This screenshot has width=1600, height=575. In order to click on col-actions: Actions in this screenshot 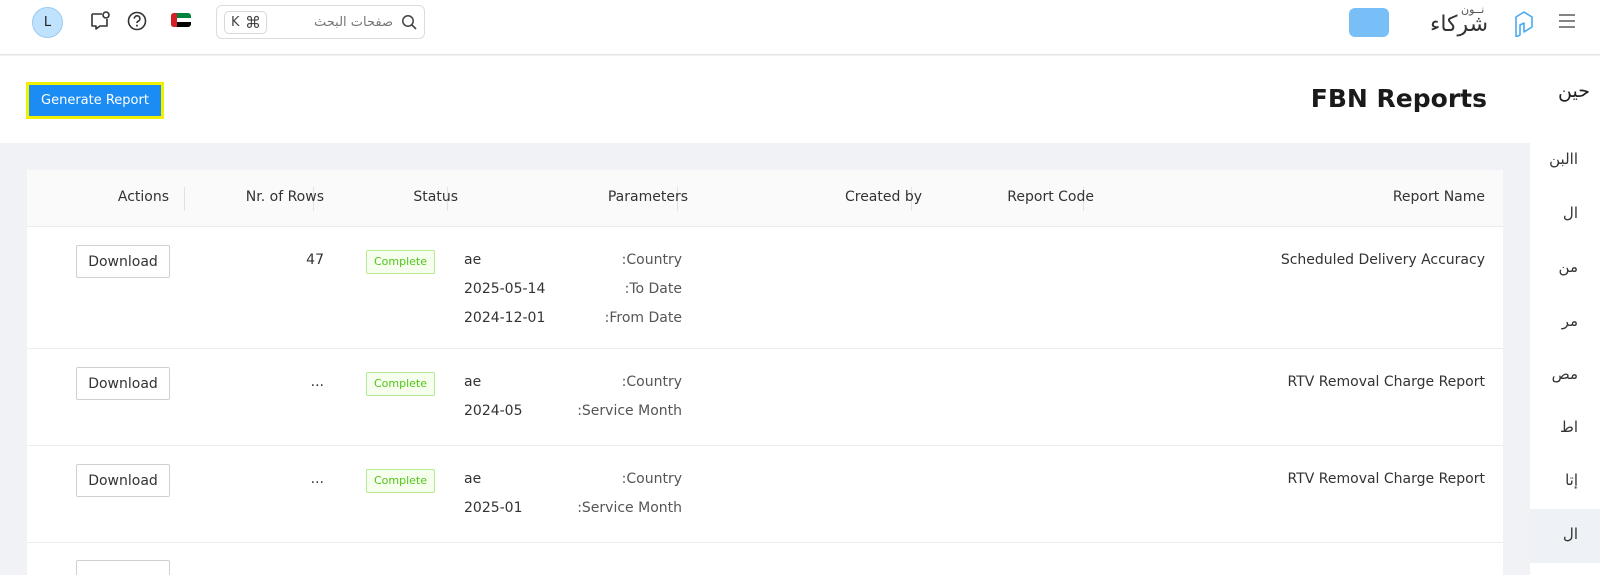, I will do `click(143, 197)`.